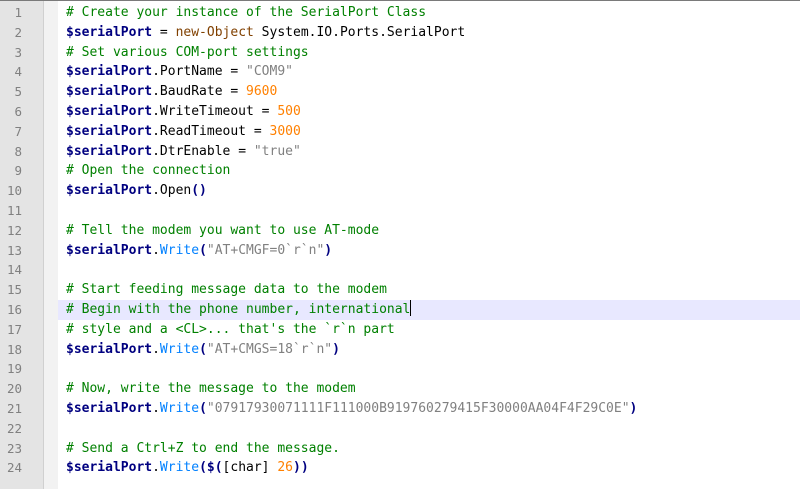 This screenshot has width=800, height=489. Describe the element at coordinates (433, 251) in the screenshot. I see `code-line: $serialPort.Write("AT+CMGF=0`r`n")` at that location.